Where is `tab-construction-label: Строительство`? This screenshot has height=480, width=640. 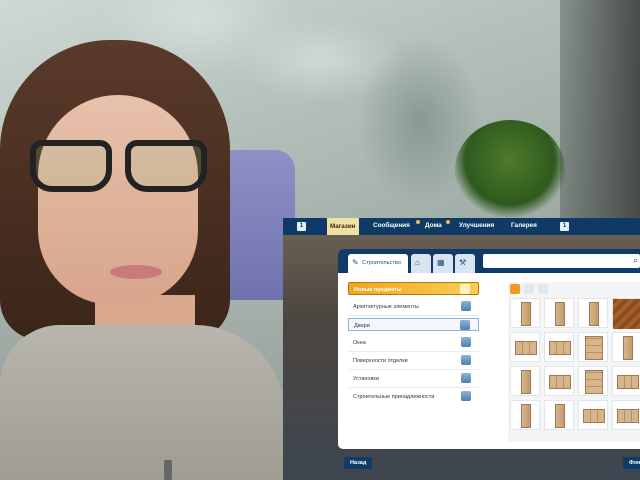
tab-construction-label: Строительство is located at coordinates (381, 263).